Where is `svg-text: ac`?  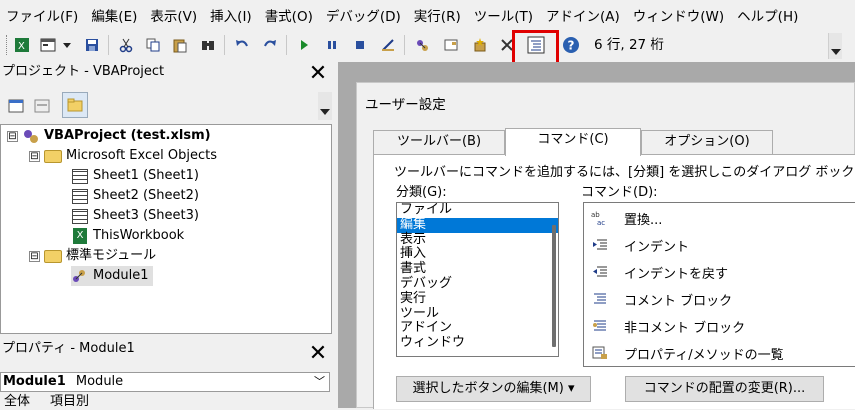 svg-text: ac is located at coordinates (601, 222).